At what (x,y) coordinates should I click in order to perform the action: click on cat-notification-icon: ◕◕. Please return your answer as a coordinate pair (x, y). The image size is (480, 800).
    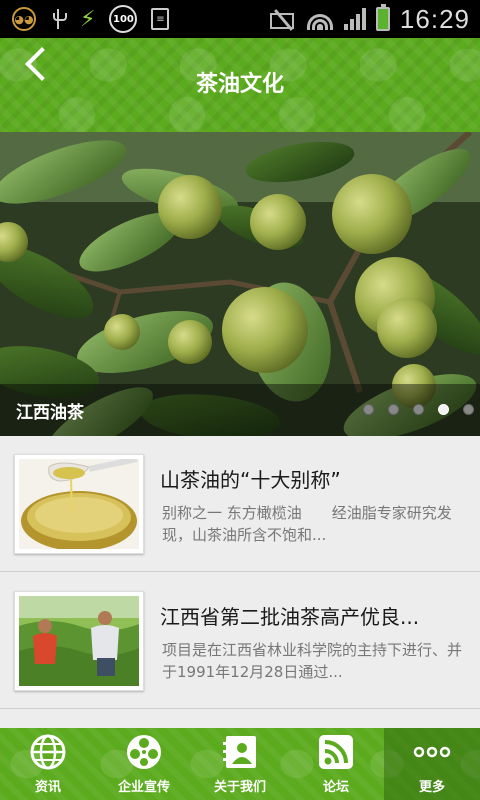
    Looking at the image, I should click on (24, 19).